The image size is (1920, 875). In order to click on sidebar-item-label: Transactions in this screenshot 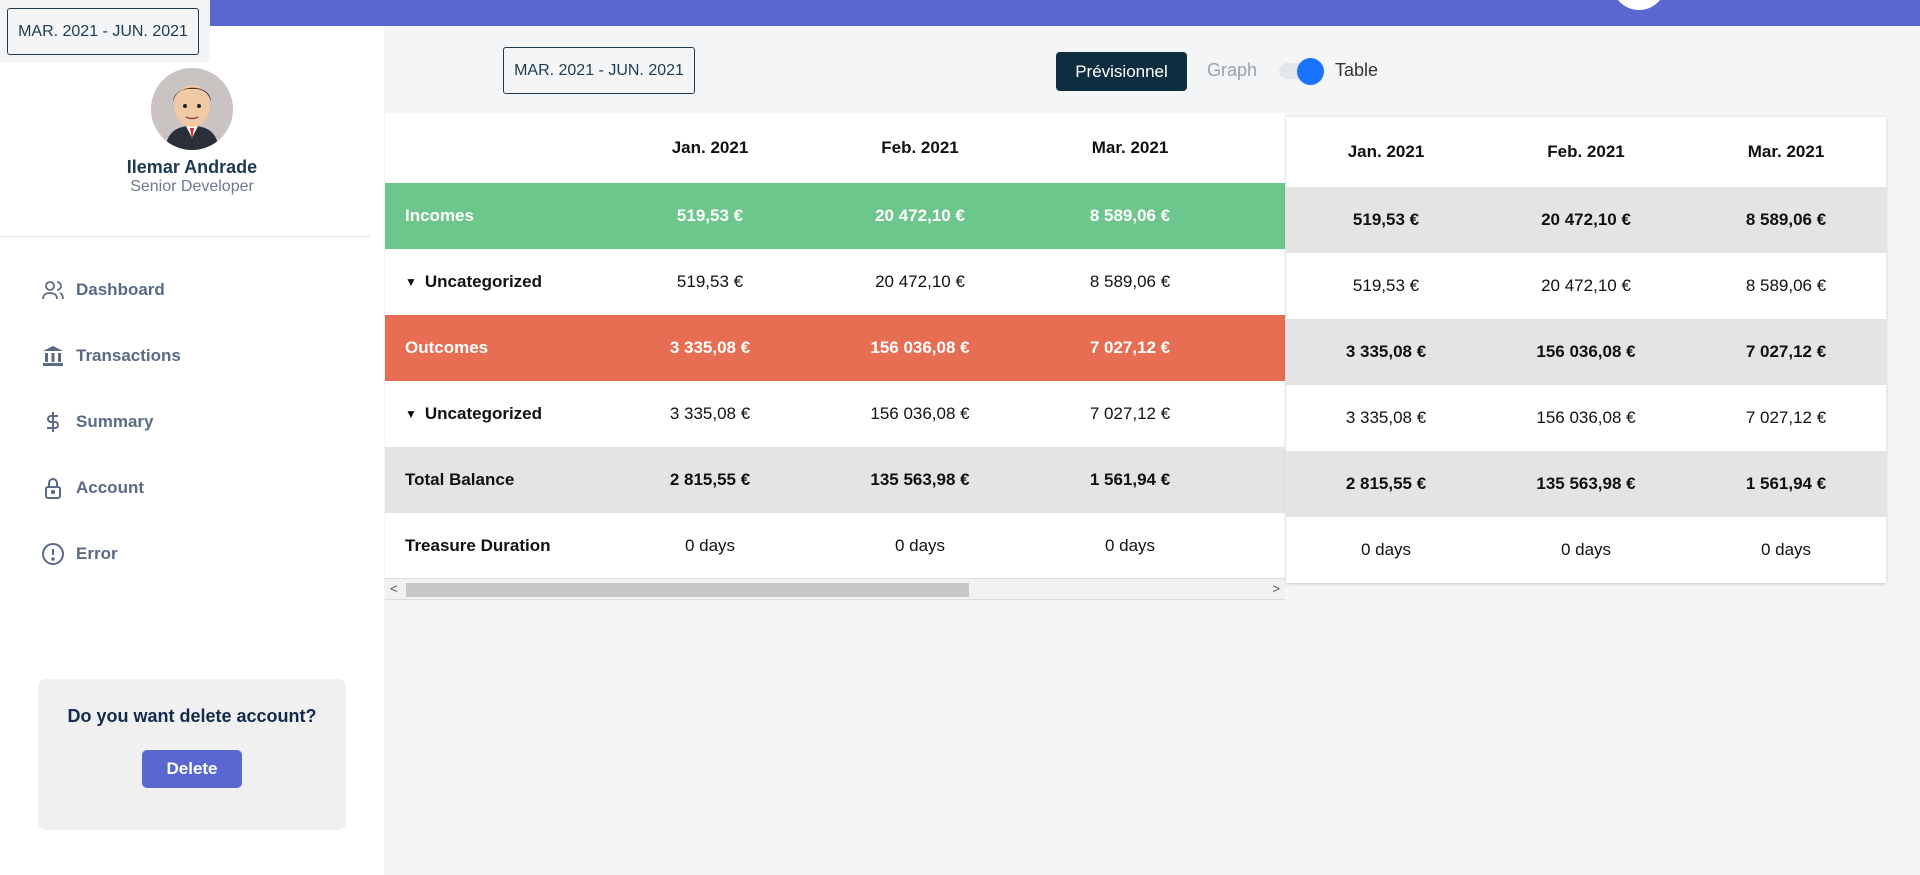, I will do `click(128, 355)`.